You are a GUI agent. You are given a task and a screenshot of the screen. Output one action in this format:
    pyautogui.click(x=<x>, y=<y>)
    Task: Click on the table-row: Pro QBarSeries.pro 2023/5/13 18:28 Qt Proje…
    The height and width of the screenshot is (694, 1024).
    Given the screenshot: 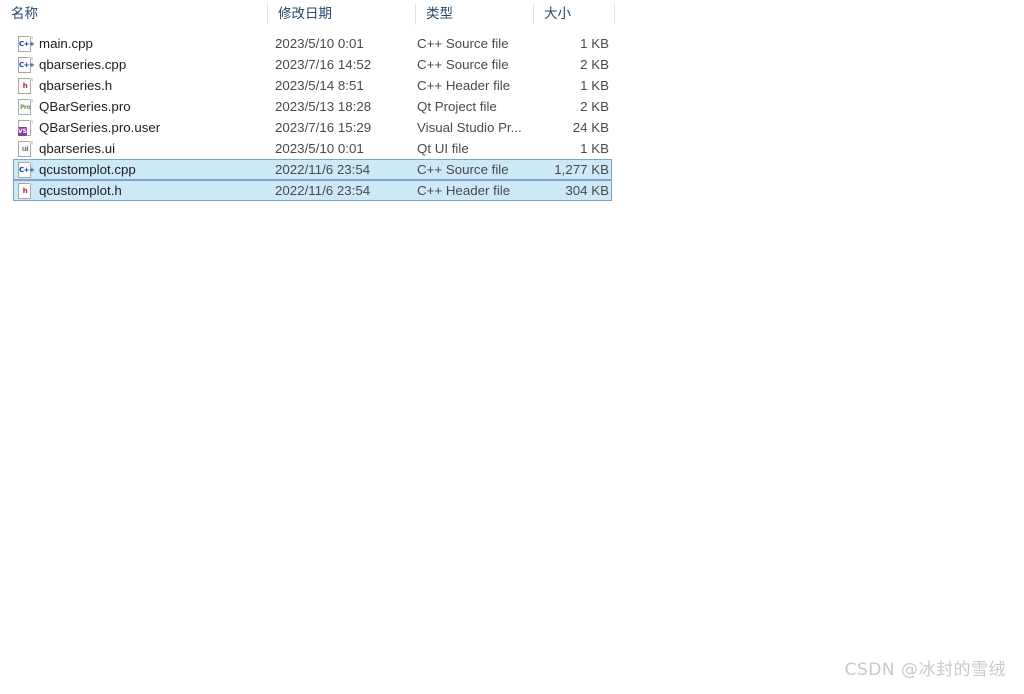 What is the action you would take?
    pyautogui.click(x=312, y=106)
    